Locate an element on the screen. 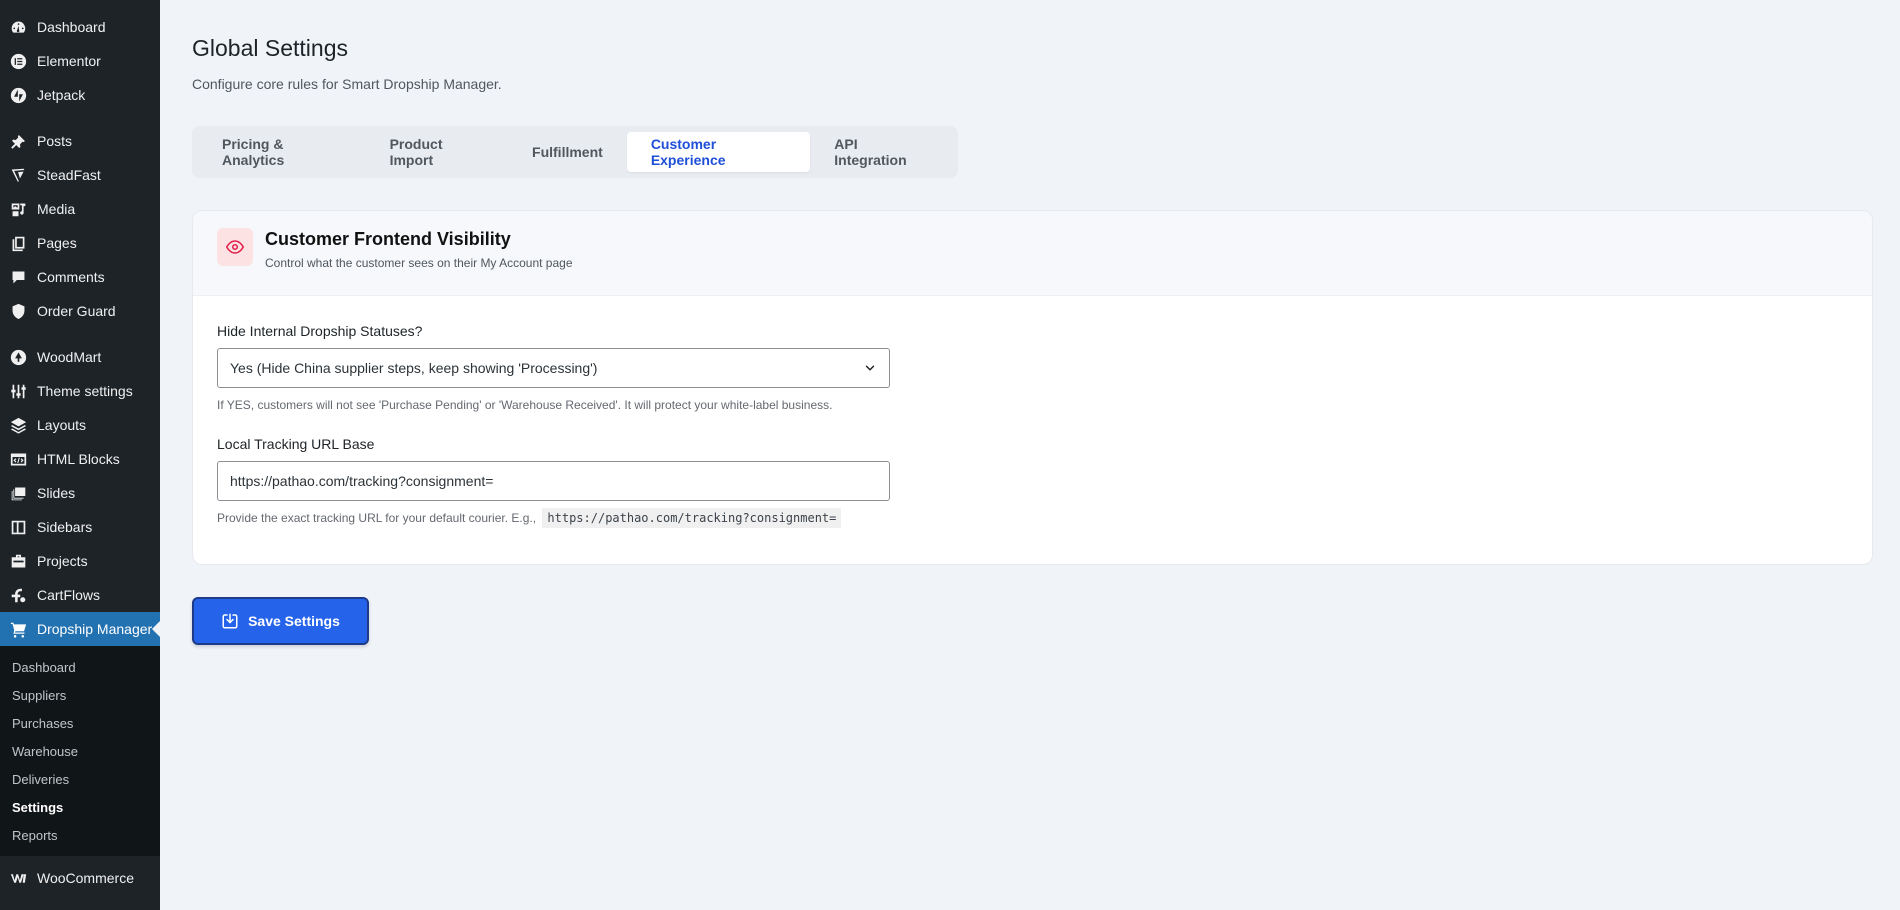  hide-statuses-label: Hide Internal Dropship Statuses? is located at coordinates (320, 331).